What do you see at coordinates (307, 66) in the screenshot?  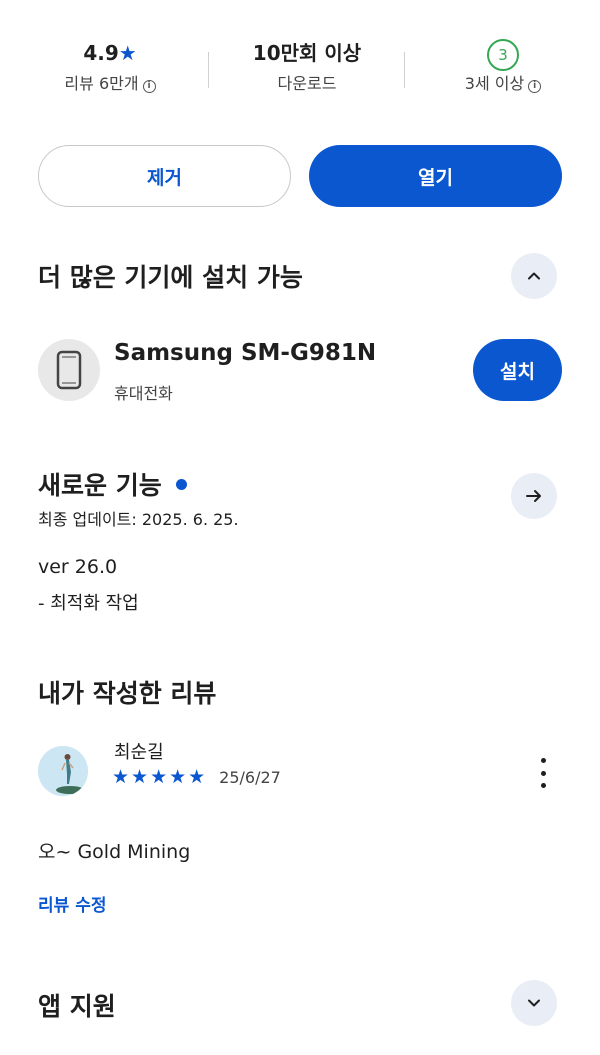 I see `downloads-stat: 10만회 이상 다운로드` at bounding box center [307, 66].